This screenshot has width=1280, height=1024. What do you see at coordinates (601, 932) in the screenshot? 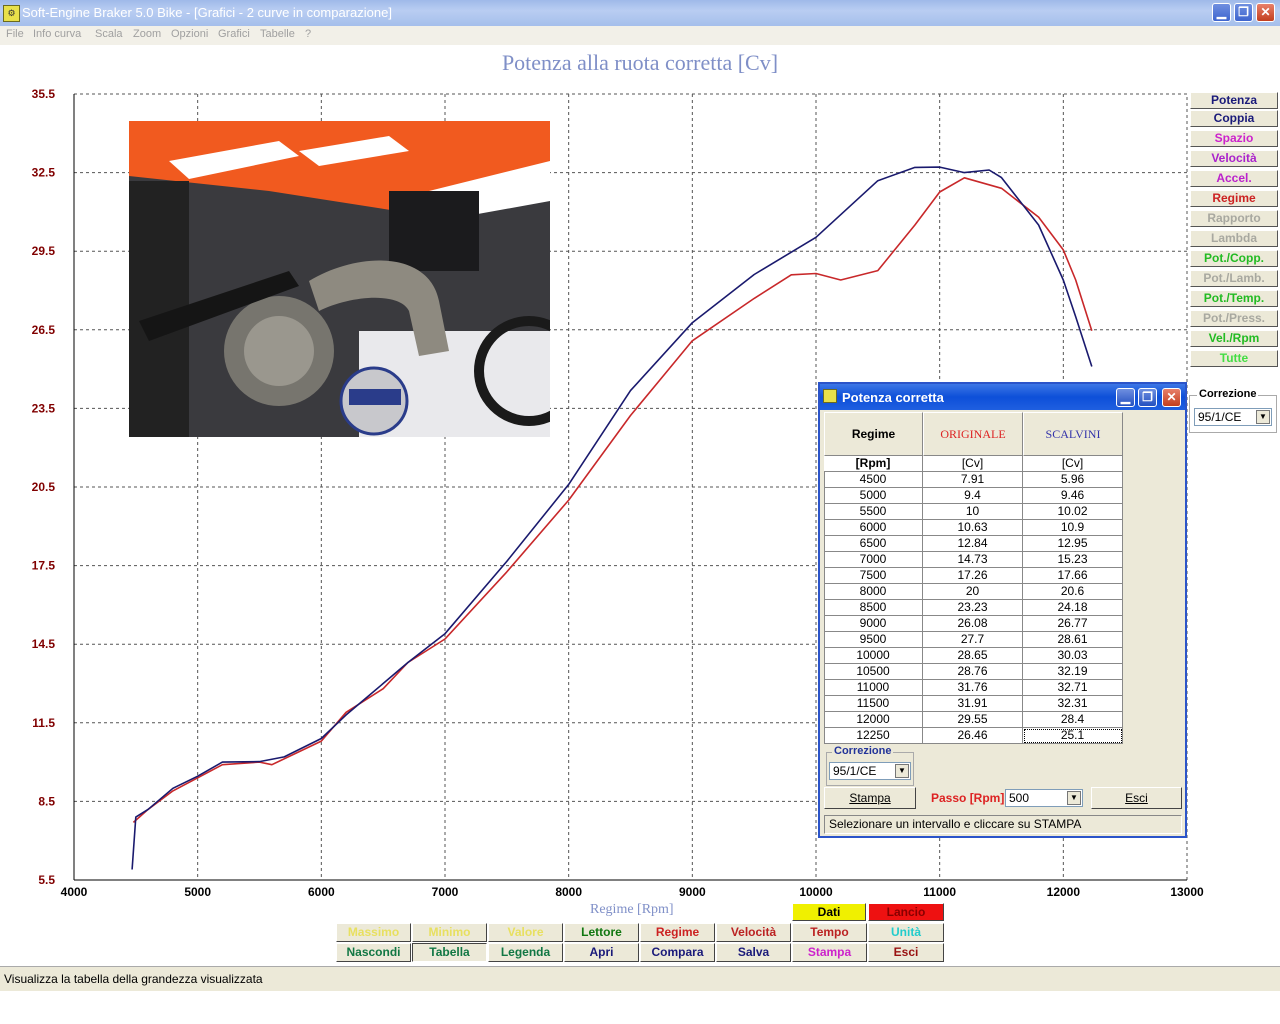
I see `lettore-button: Lettore` at bounding box center [601, 932].